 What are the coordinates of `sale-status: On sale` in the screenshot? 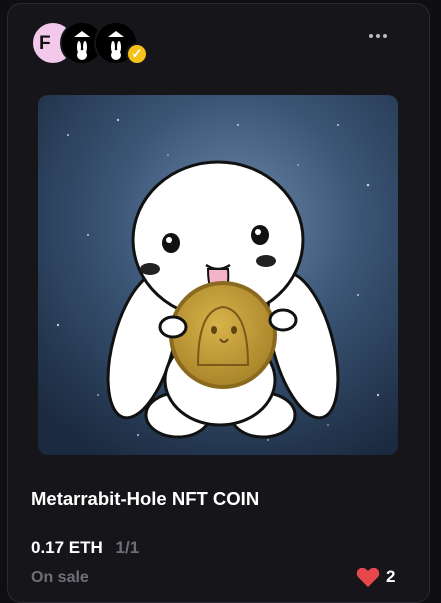 It's located at (60, 577).